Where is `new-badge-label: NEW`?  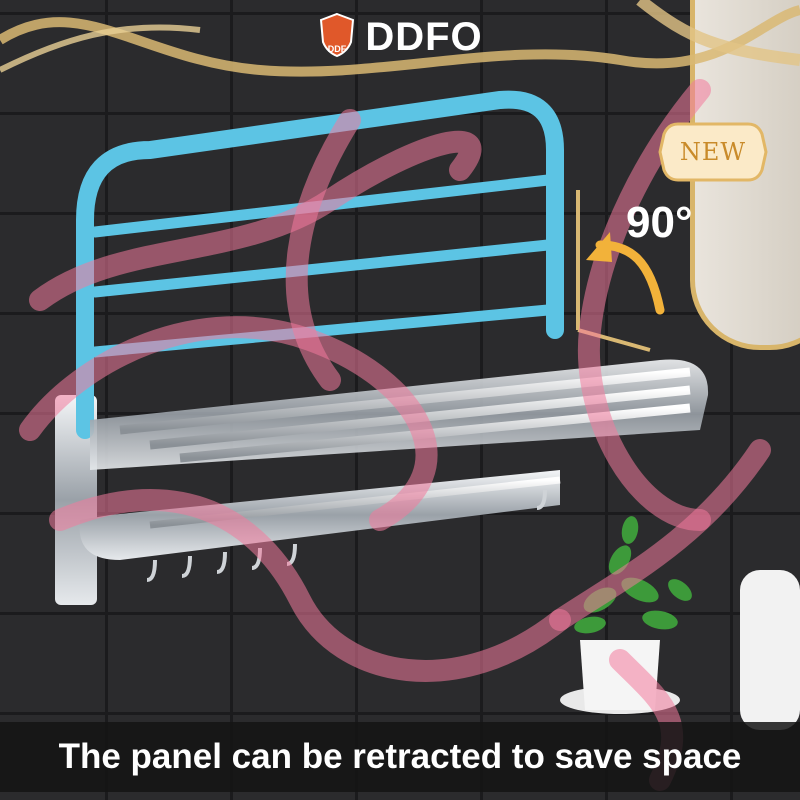 new-badge-label: NEW is located at coordinates (713, 152).